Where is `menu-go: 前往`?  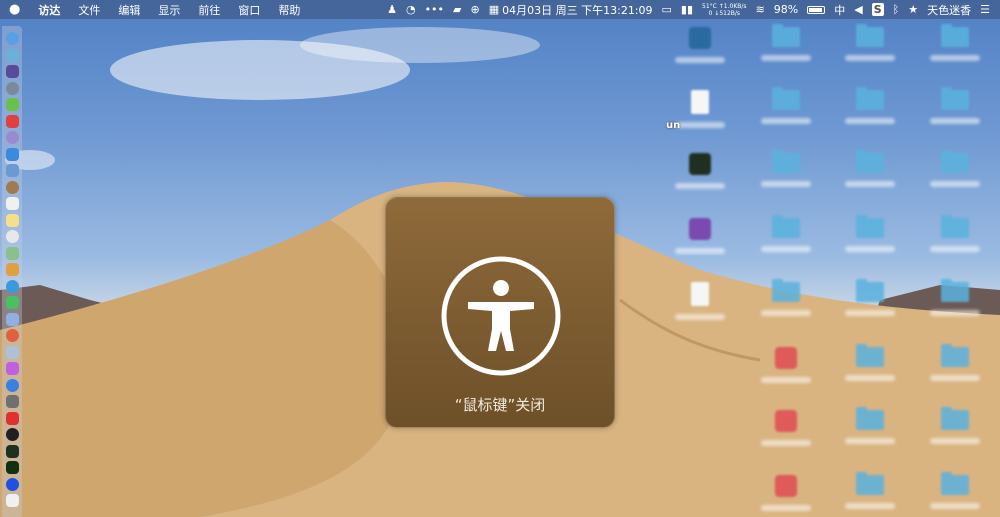 menu-go: 前往 is located at coordinates (209, 10).